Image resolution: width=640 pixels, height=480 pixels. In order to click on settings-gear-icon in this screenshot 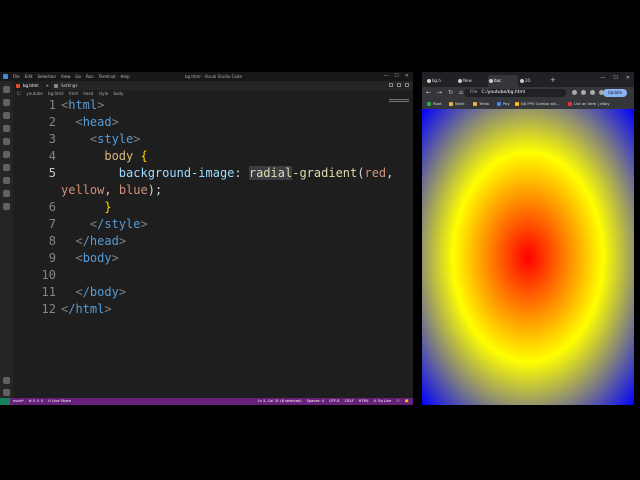, I will do `click(6, 392)`.